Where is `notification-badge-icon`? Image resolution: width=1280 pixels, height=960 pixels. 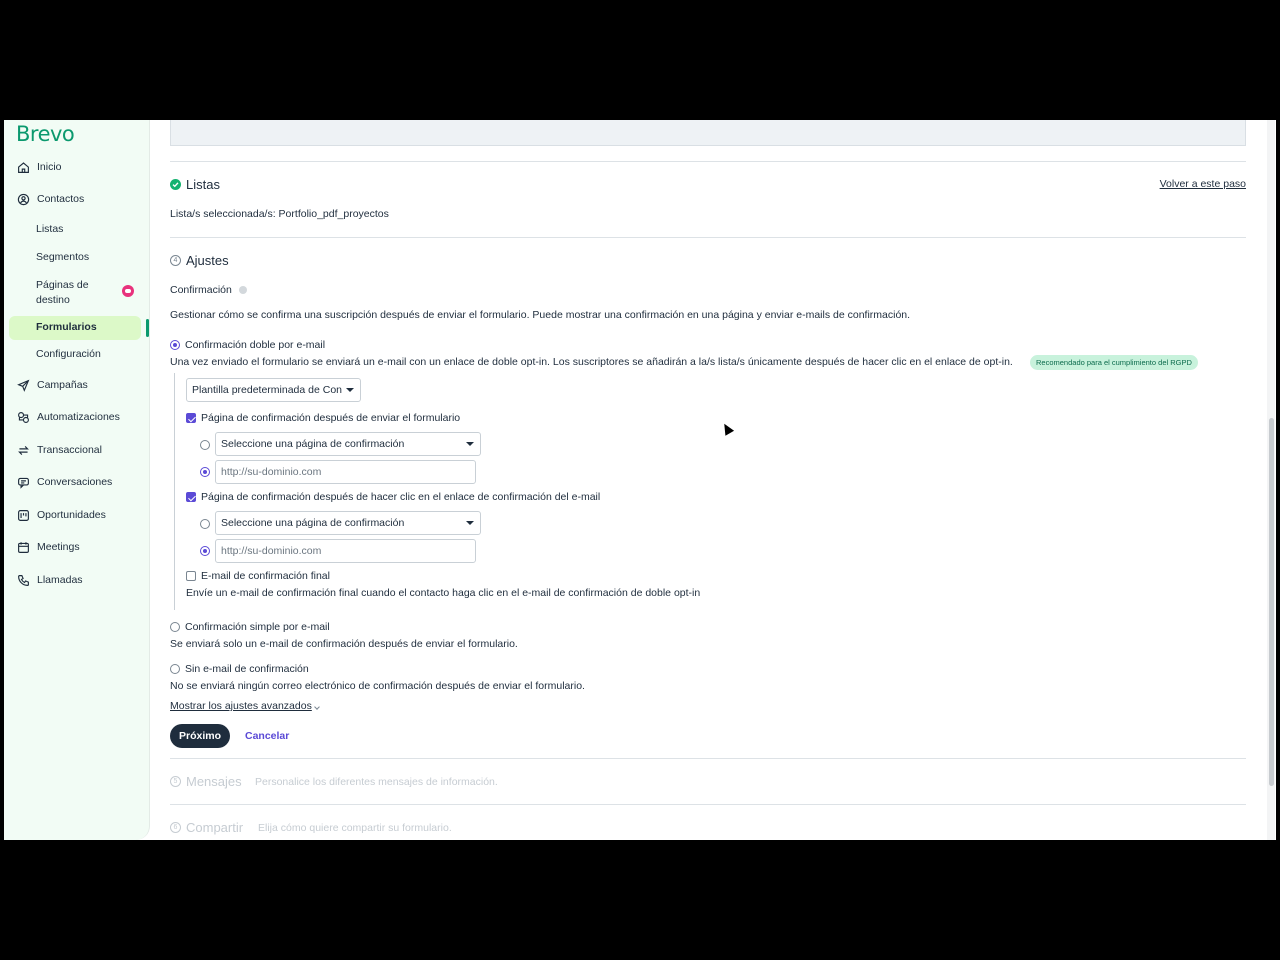
notification-badge-icon is located at coordinates (128, 291).